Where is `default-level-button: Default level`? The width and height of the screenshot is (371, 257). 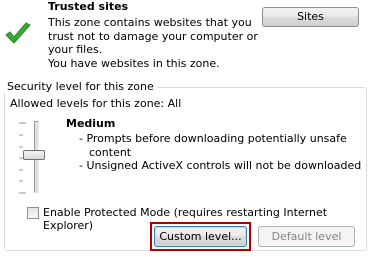
default-level-button: Default level is located at coordinates (306, 236).